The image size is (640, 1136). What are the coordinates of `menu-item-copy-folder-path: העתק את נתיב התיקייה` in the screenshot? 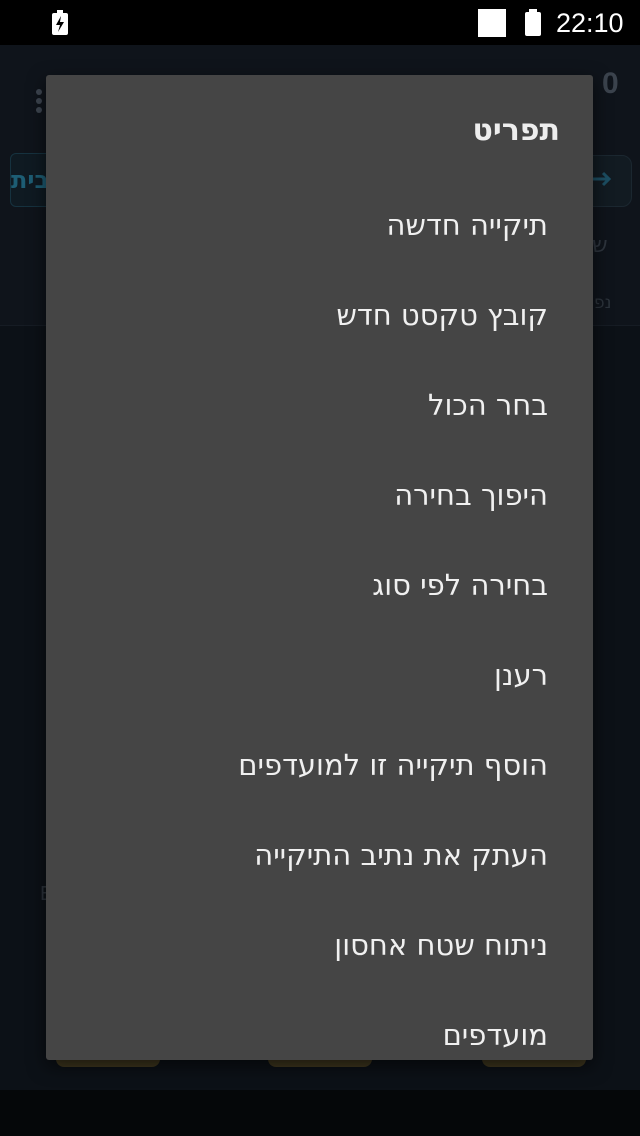 It's located at (319, 854).